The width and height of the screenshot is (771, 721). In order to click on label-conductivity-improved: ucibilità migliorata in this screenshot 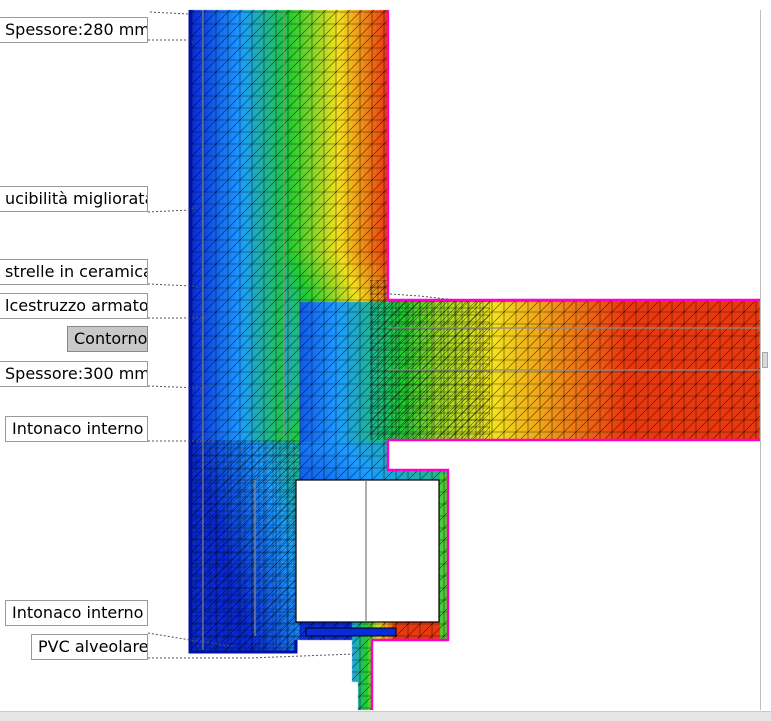, I will do `click(74, 199)`.